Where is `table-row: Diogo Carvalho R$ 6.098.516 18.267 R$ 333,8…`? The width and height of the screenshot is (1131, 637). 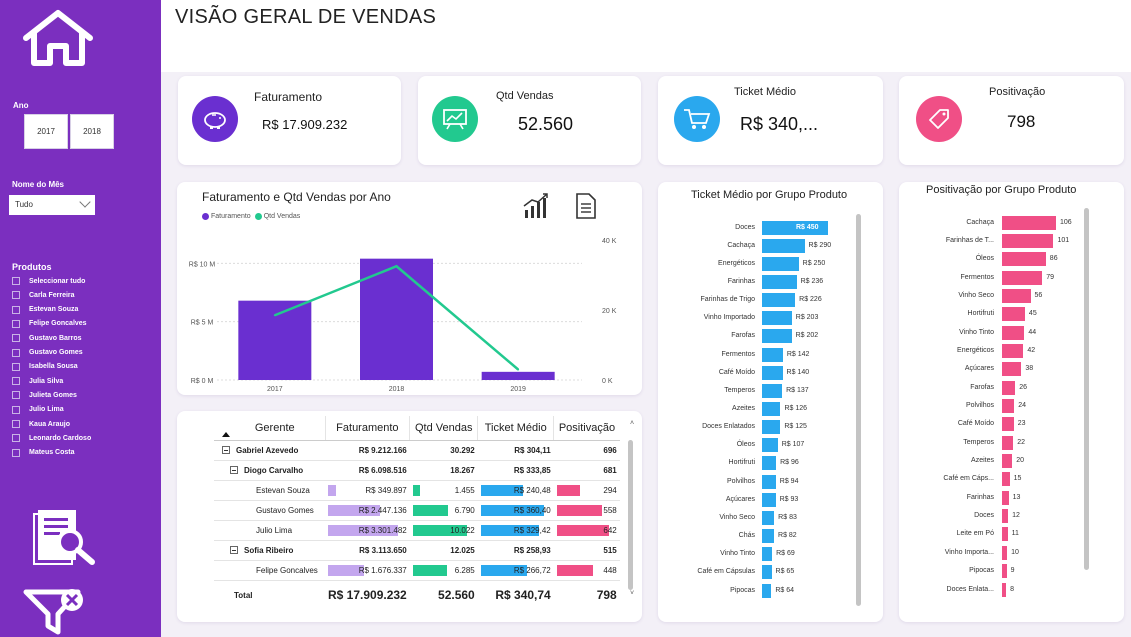 table-row: Diogo Carvalho R$ 6.098.516 18.267 R$ 333,8… is located at coordinates (417, 470).